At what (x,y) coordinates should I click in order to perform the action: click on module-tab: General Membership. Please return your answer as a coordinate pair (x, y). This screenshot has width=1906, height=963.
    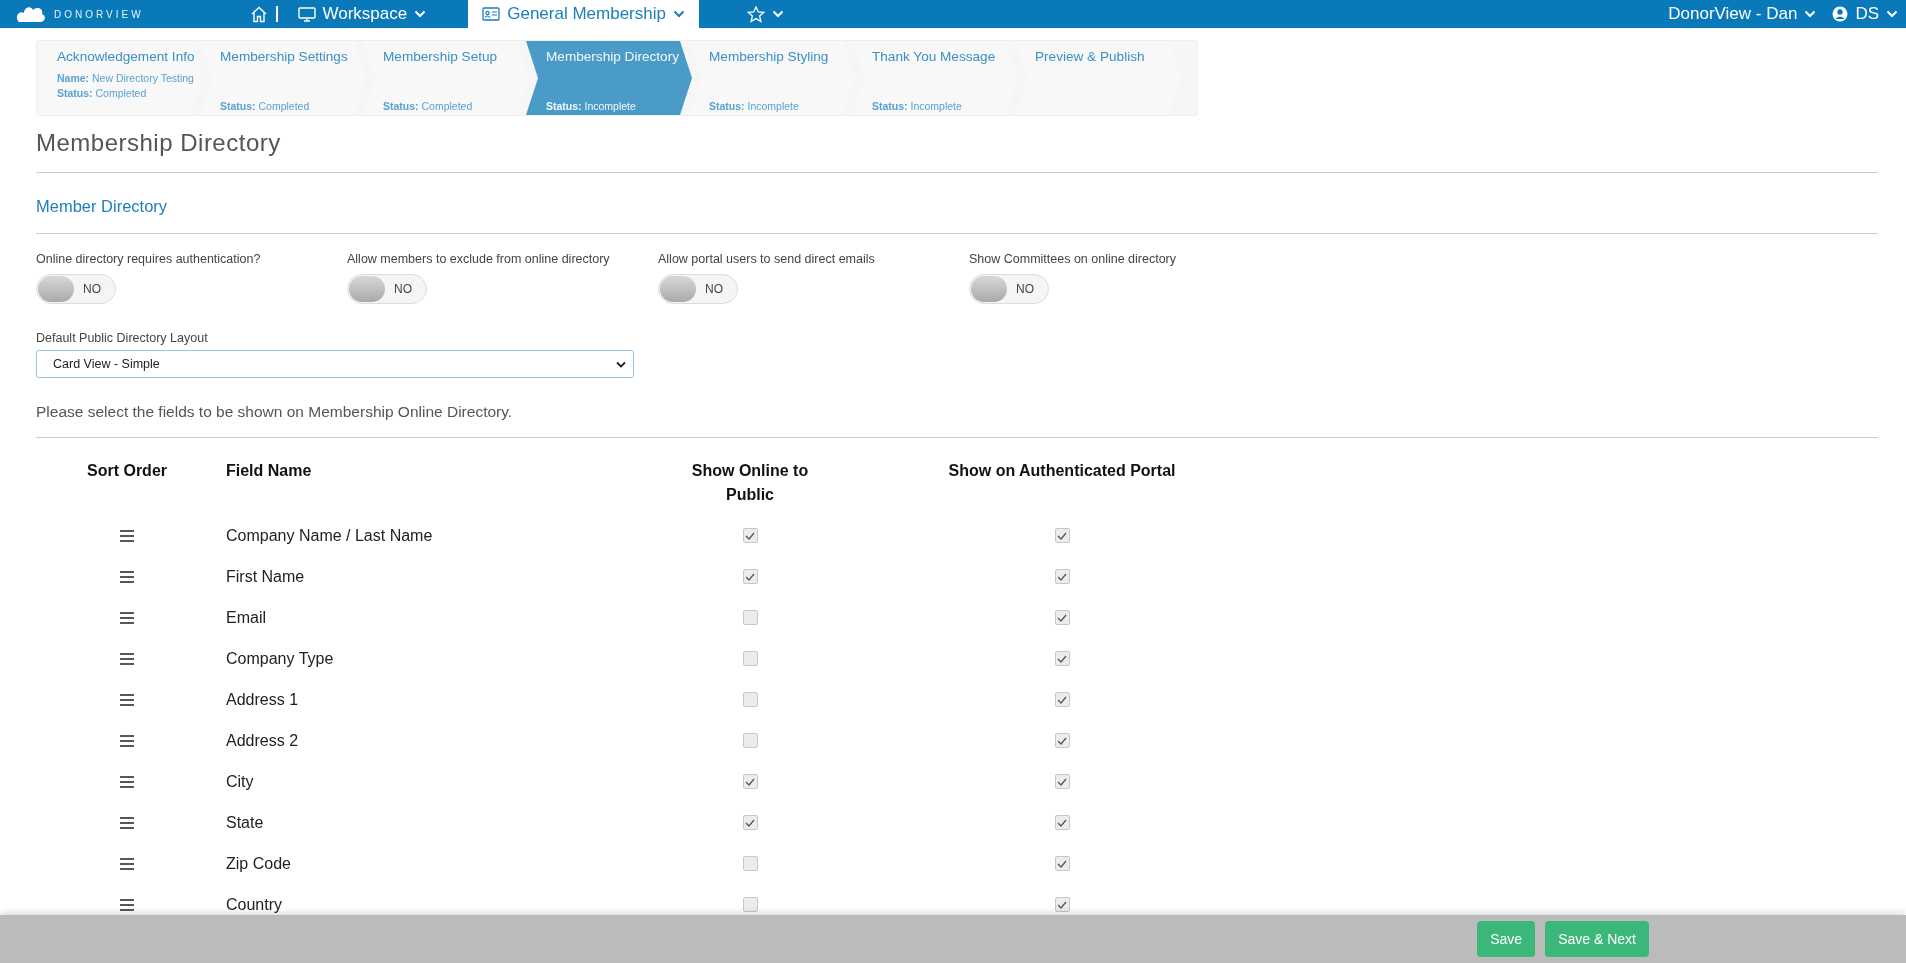
    Looking at the image, I should click on (583, 14).